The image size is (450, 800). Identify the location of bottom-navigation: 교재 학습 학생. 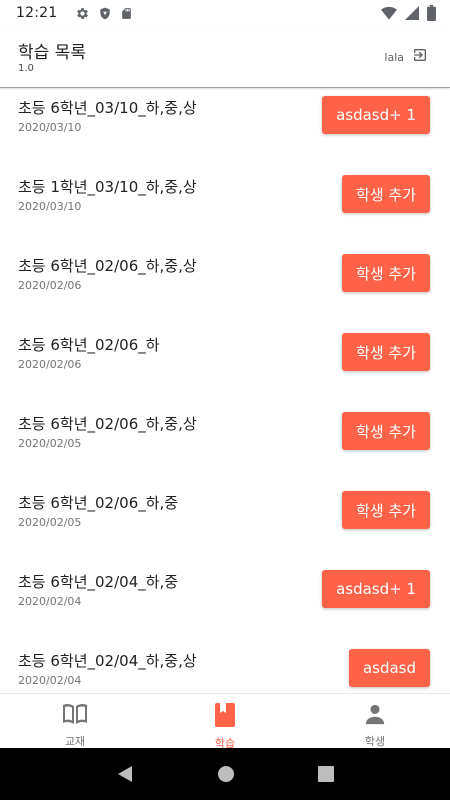
(225, 721).